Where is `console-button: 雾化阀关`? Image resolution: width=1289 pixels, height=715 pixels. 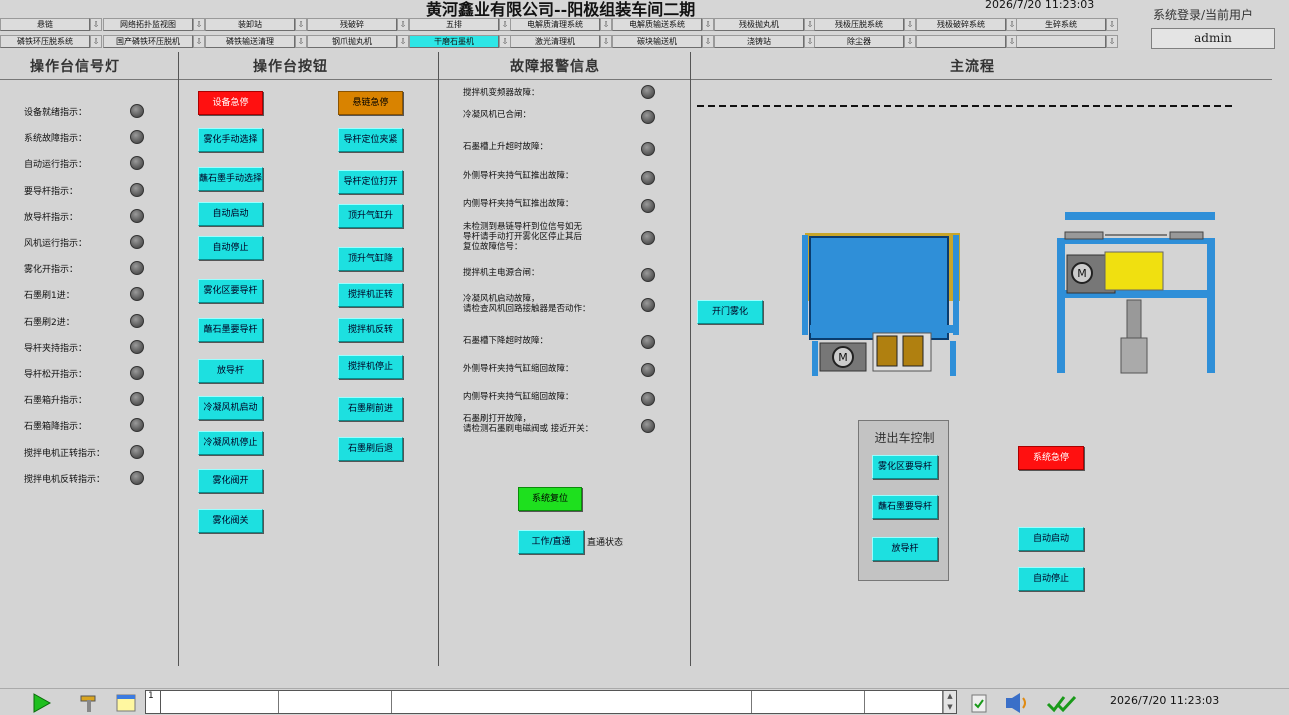
console-button: 雾化阀关 is located at coordinates (230, 521).